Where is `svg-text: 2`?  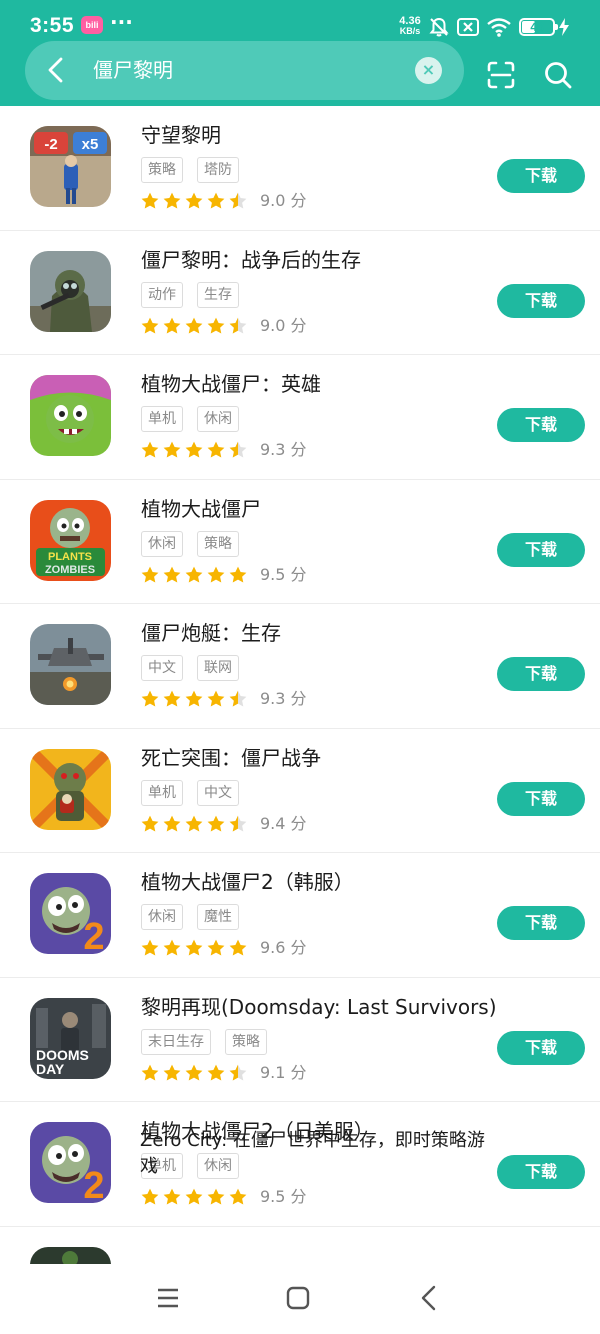
svg-text: 2 is located at coordinates (93, 1184).